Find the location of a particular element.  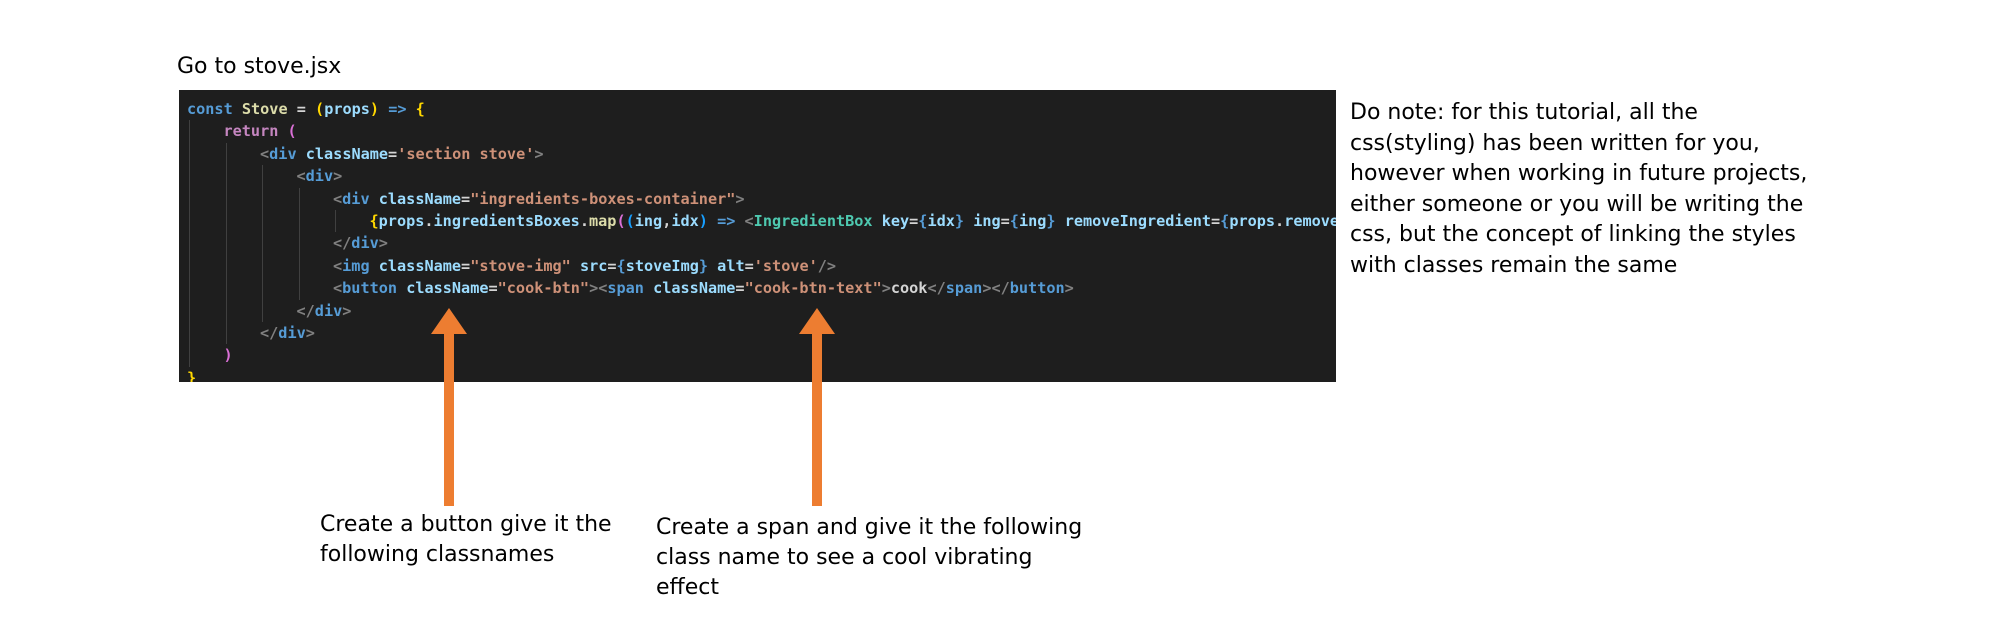

code-token: button is located at coordinates (1037, 288).